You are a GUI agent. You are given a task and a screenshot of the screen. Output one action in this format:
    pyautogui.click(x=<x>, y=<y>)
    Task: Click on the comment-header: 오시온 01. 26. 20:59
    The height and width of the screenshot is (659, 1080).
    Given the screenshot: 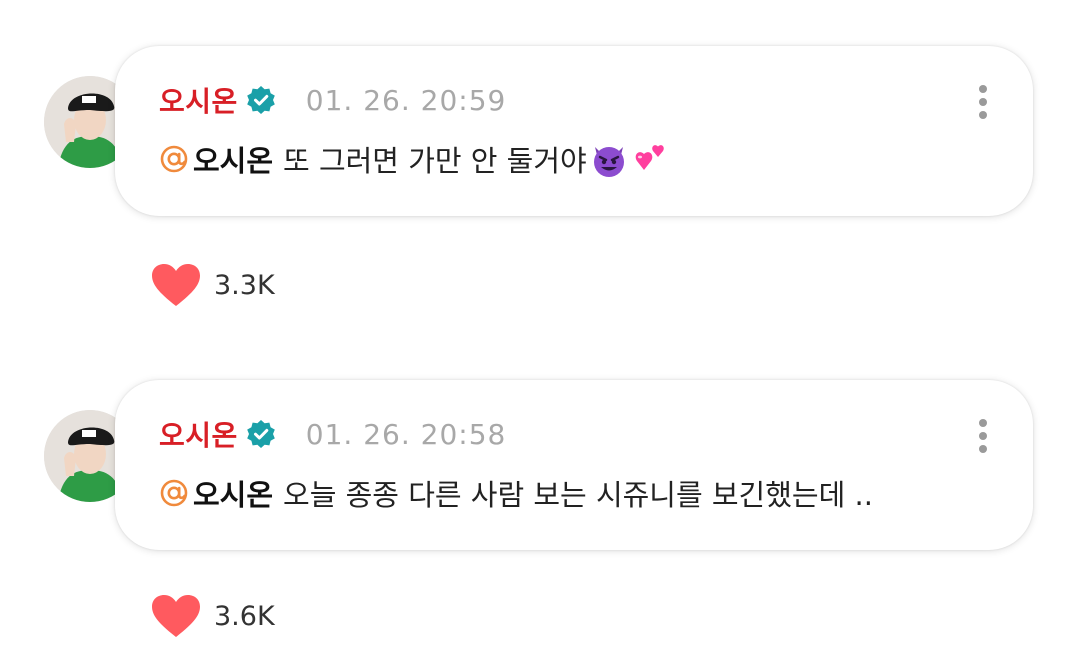 What is the action you would take?
    pyautogui.click(x=333, y=100)
    